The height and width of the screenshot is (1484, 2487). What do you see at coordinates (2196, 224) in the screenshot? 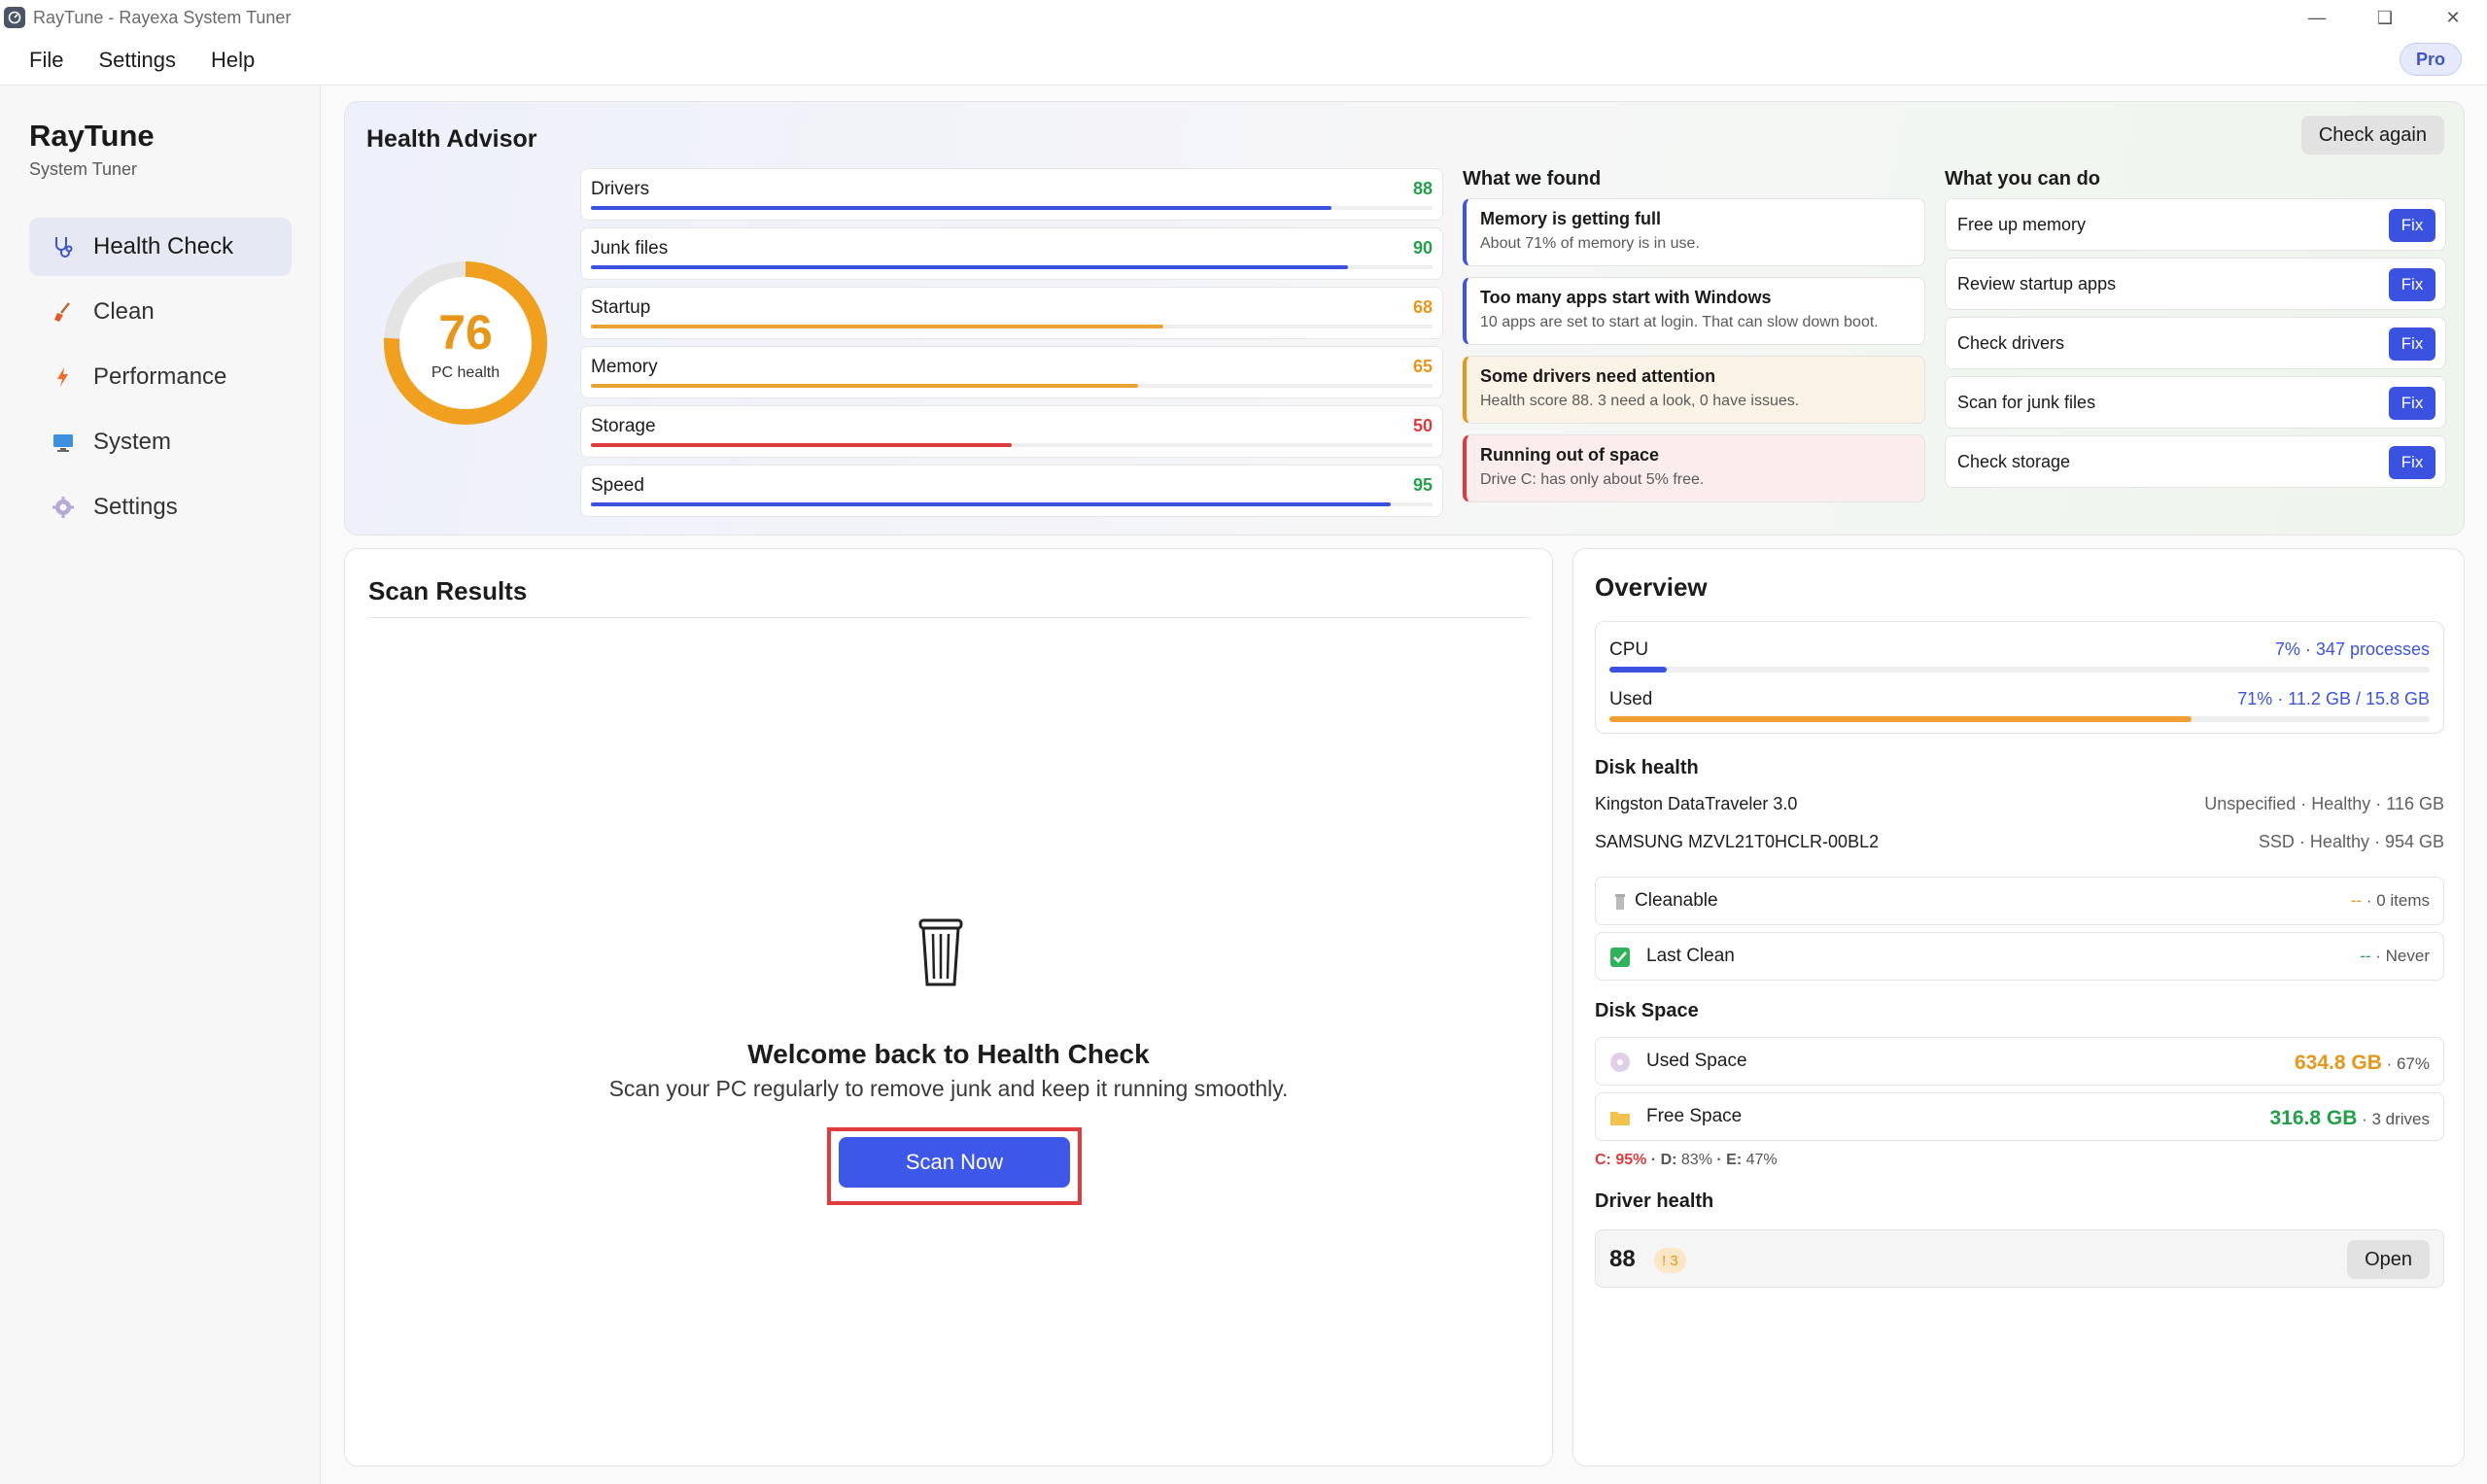
I see `action-free-up-memory: Free up memory Fix` at bounding box center [2196, 224].